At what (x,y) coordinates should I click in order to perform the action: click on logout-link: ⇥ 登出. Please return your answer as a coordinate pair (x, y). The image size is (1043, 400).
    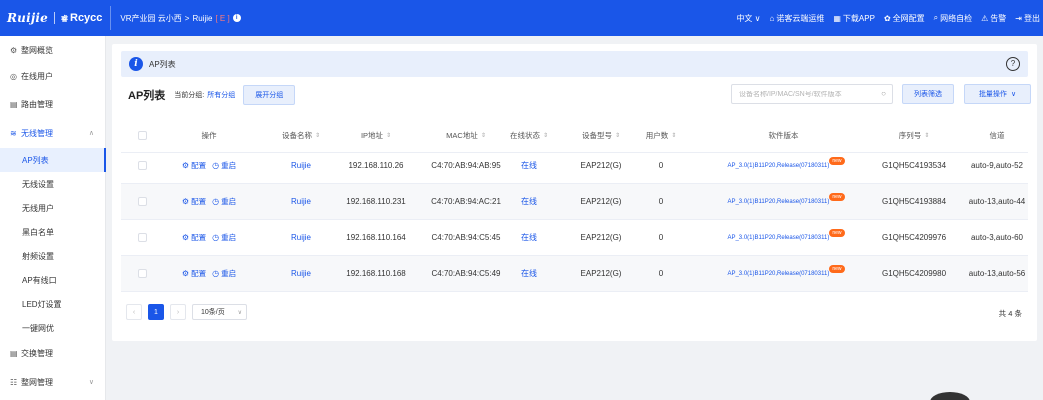
    Looking at the image, I should click on (1027, 18).